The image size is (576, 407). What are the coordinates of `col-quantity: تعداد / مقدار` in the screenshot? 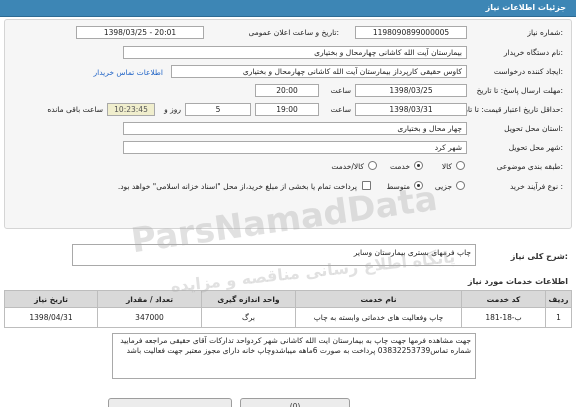 It's located at (149, 299).